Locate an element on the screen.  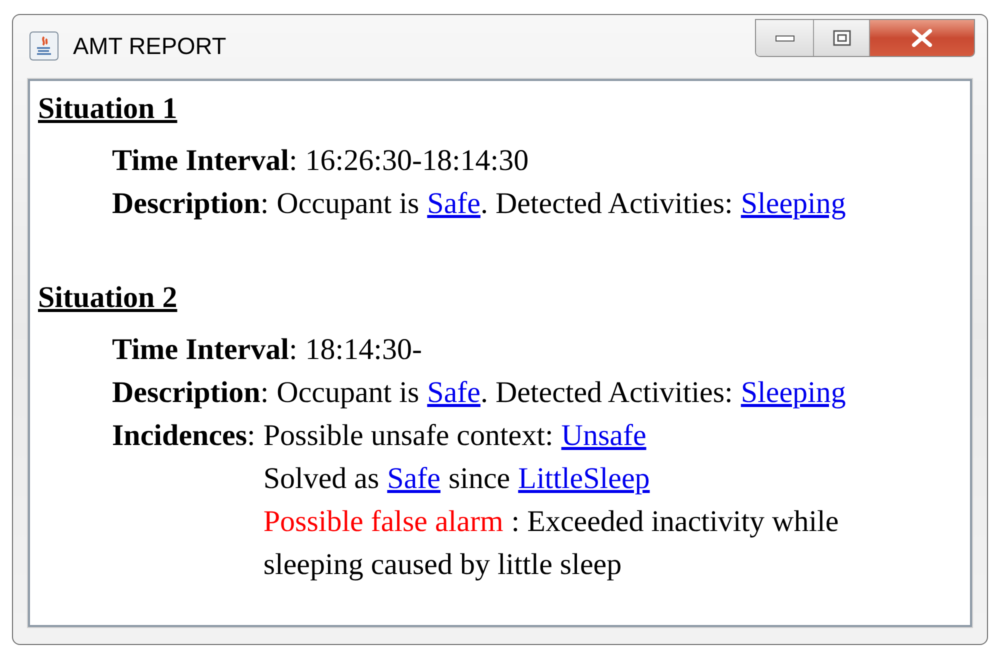
close-icon is located at coordinates (922, 38).